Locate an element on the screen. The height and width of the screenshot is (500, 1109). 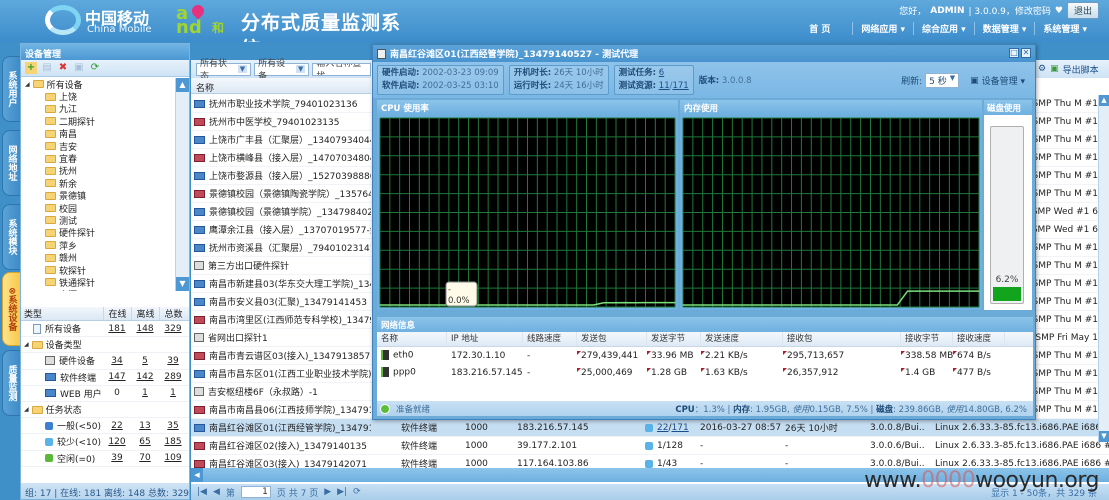
add-folder-icon: + is located at coordinates (31, 68).